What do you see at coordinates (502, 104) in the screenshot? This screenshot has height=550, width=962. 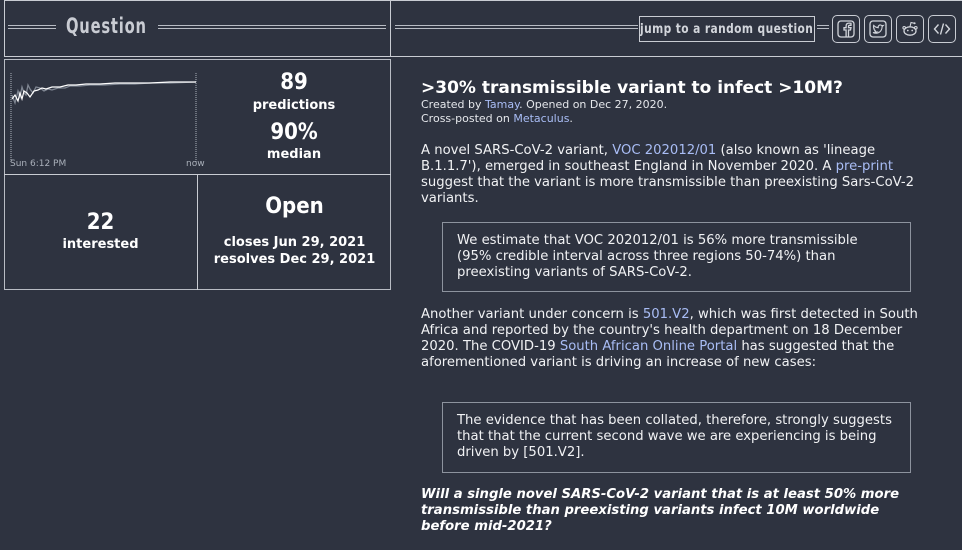 I see `author-link: Tamay` at bounding box center [502, 104].